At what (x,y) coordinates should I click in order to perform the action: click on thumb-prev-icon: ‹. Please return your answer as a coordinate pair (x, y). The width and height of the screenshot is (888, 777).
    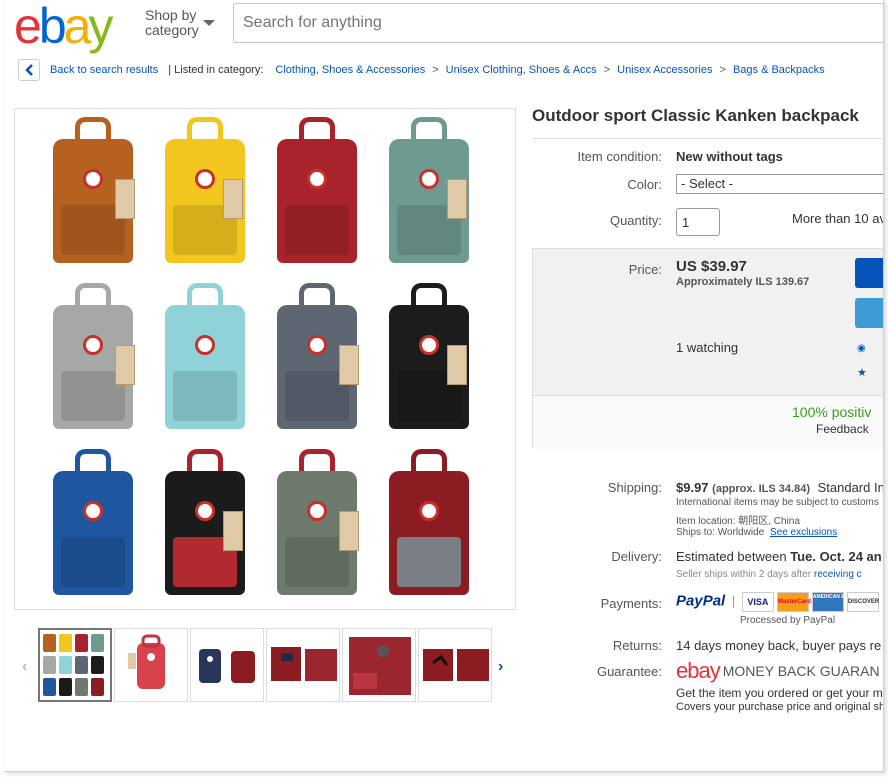
    Looking at the image, I should click on (24, 667).